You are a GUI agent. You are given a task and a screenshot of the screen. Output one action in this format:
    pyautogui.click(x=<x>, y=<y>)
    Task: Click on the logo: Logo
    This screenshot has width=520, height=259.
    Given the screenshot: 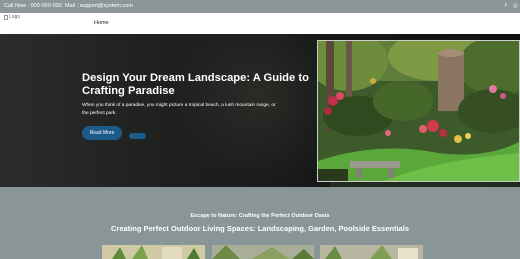 What is the action you would take?
    pyautogui.click(x=12, y=17)
    